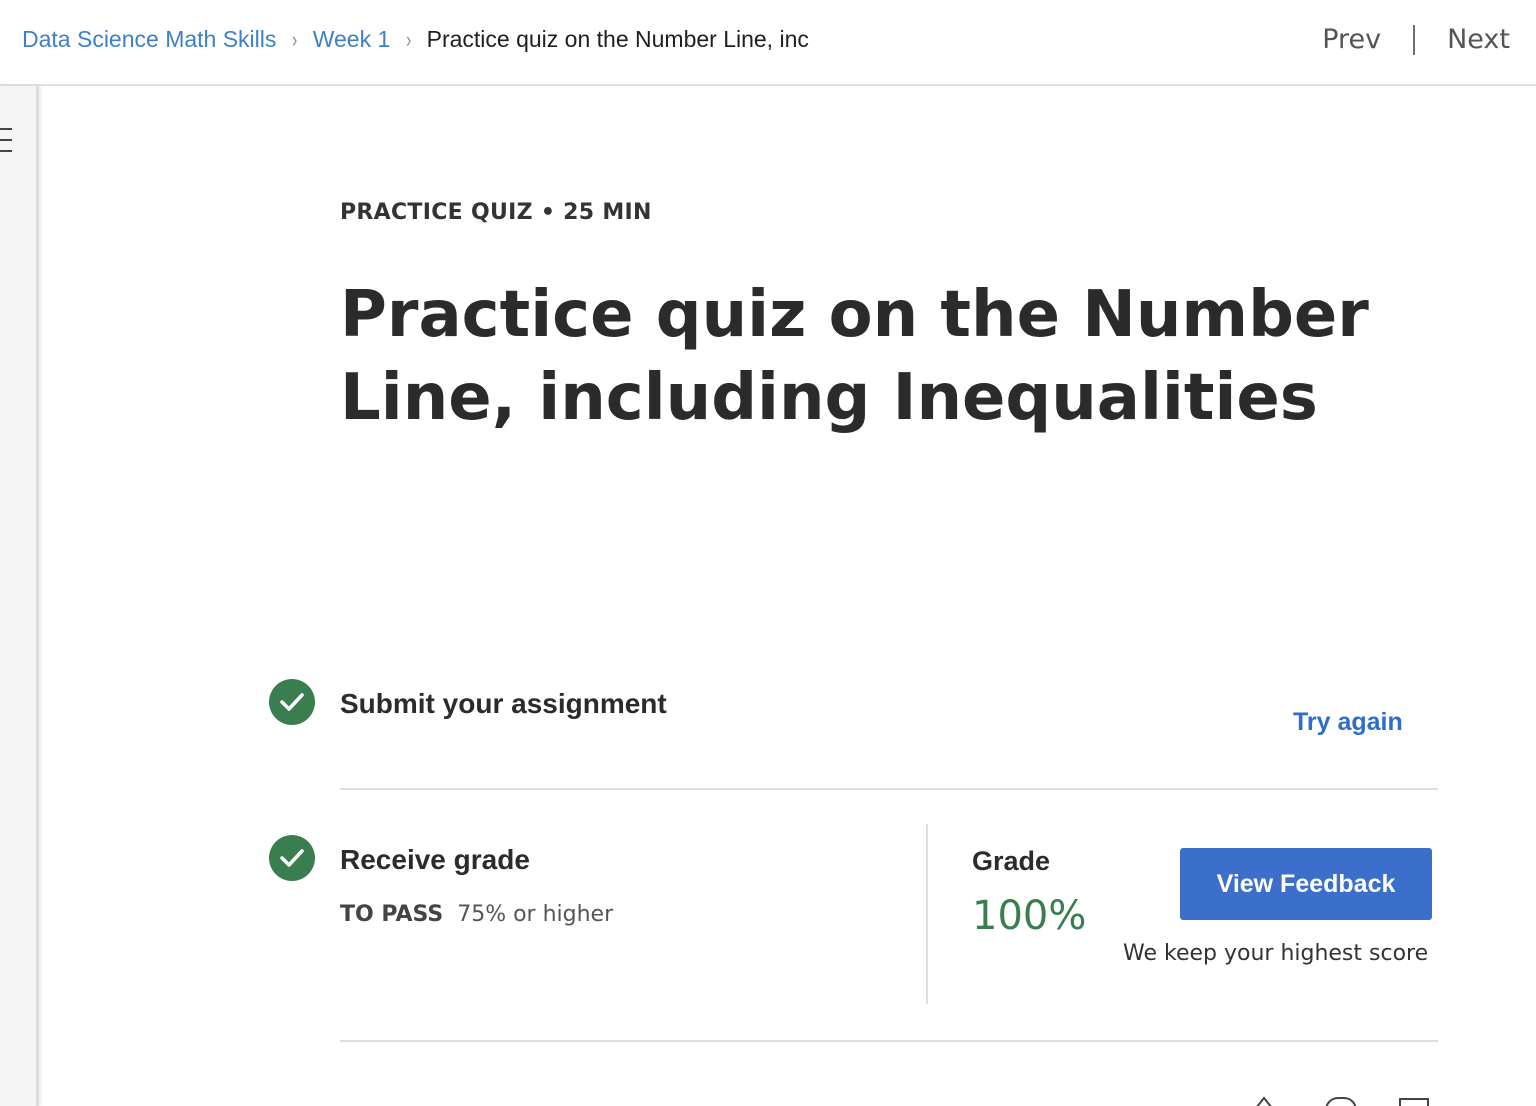 Image resolution: width=1536 pixels, height=1106 pixels. I want to click on vertical-divider, so click(927, 914).